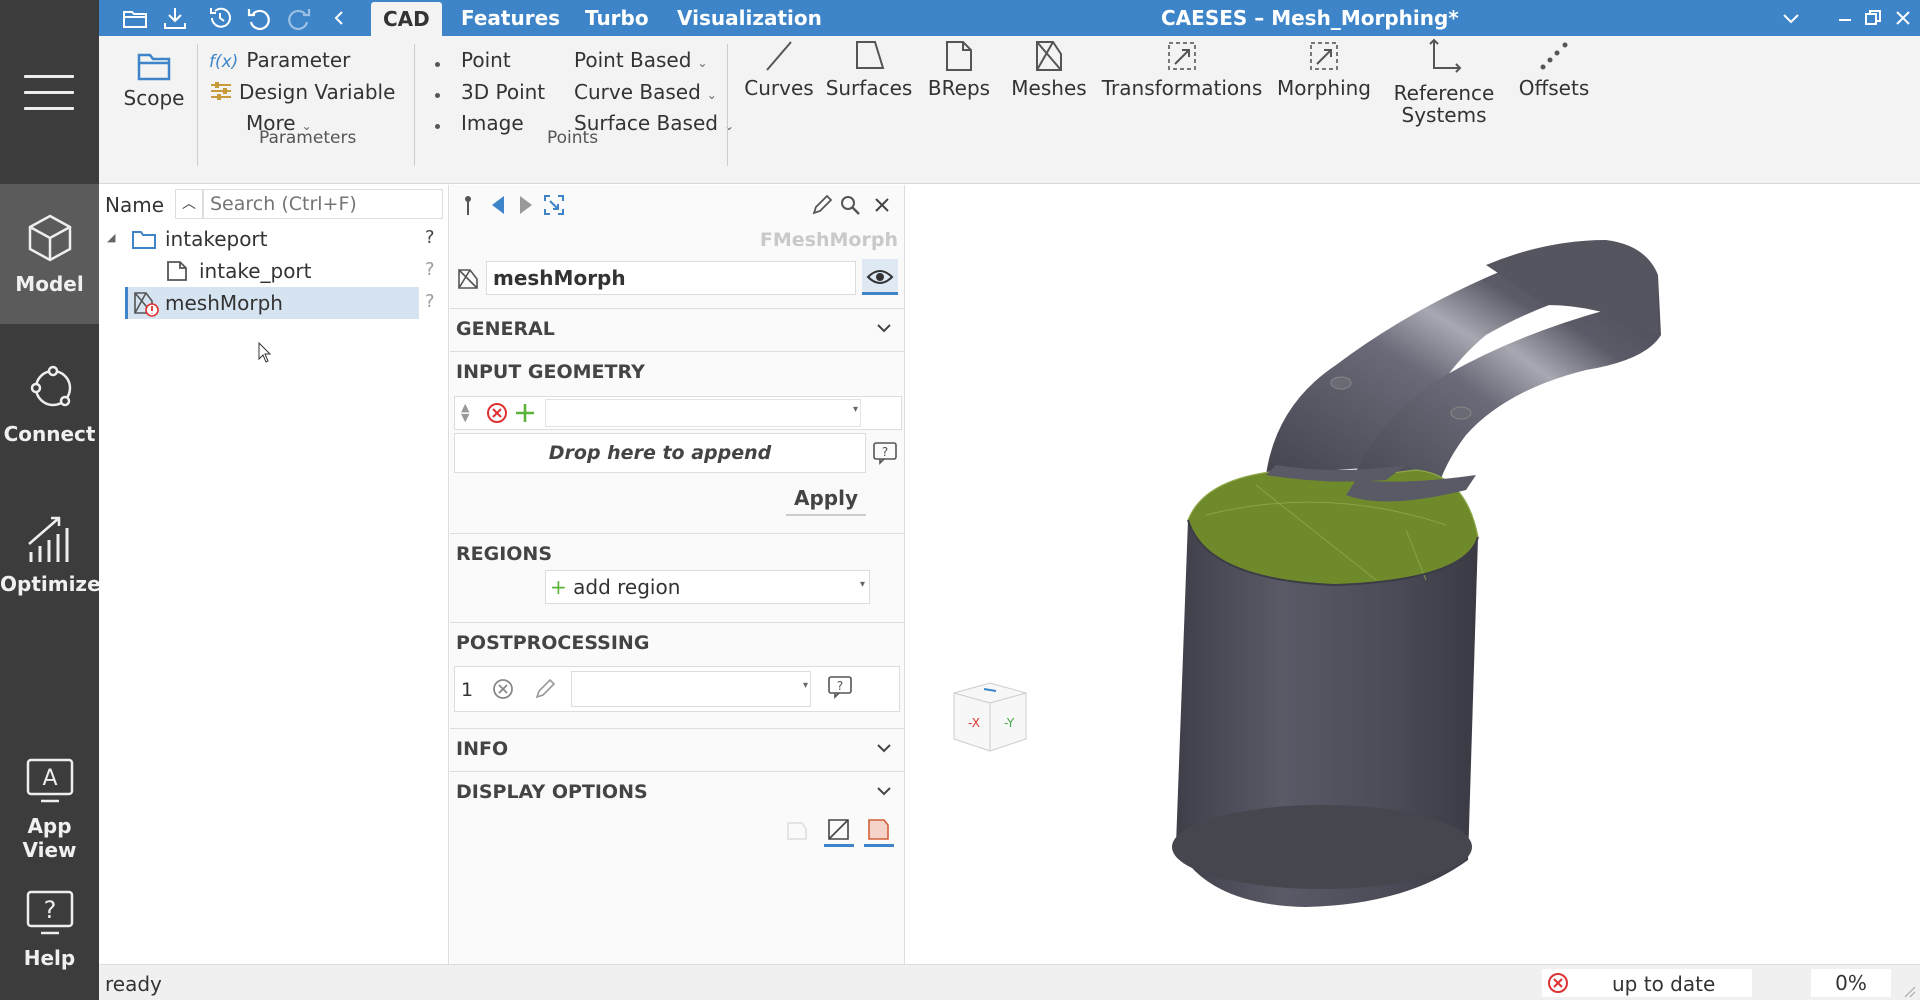 The width and height of the screenshot is (1920, 1000). Describe the element at coordinates (1049, 68) in the screenshot. I see `meshes-button: Meshes` at that location.